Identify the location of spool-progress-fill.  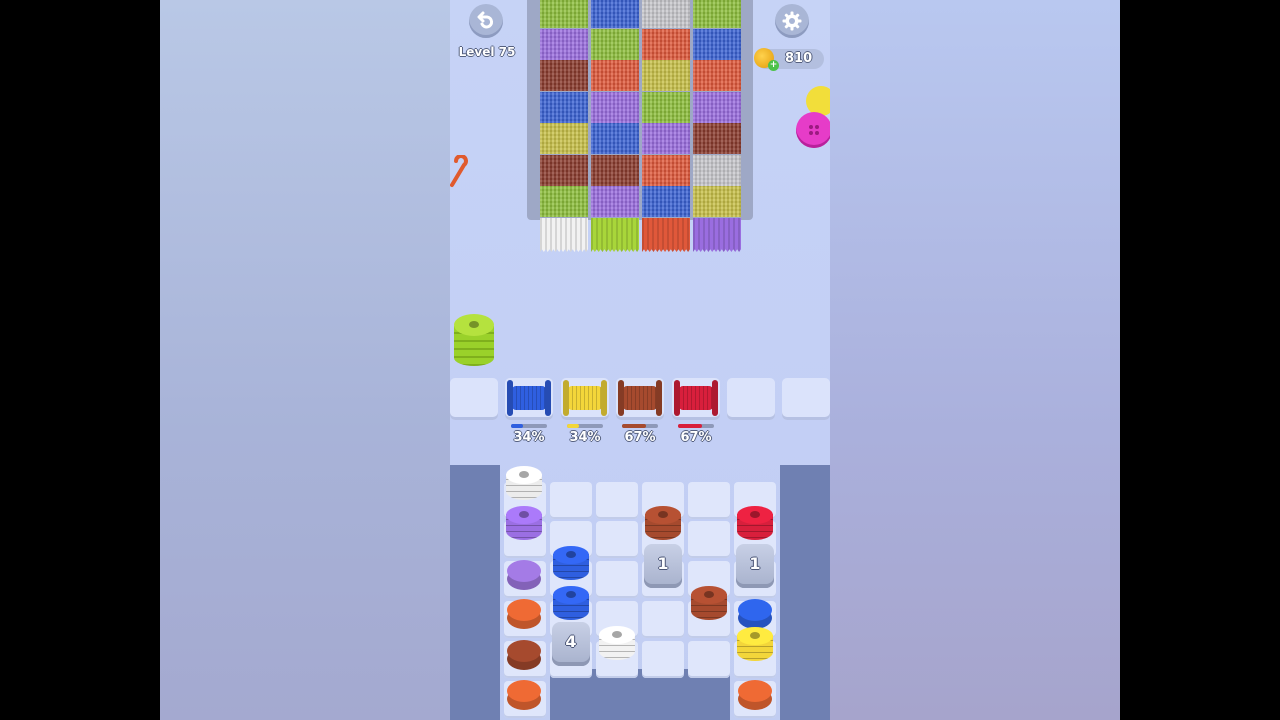
(634, 426).